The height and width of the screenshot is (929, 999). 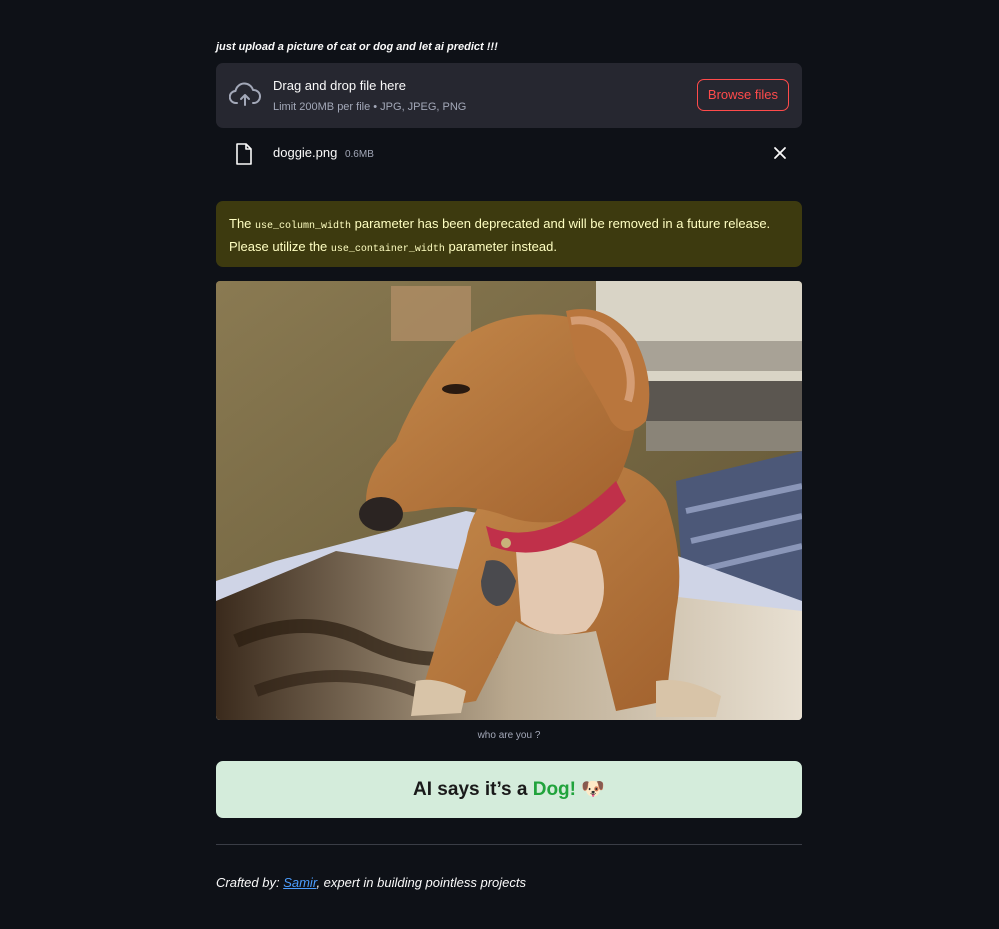 I want to click on warning-text-1: The, so click(x=242, y=223).